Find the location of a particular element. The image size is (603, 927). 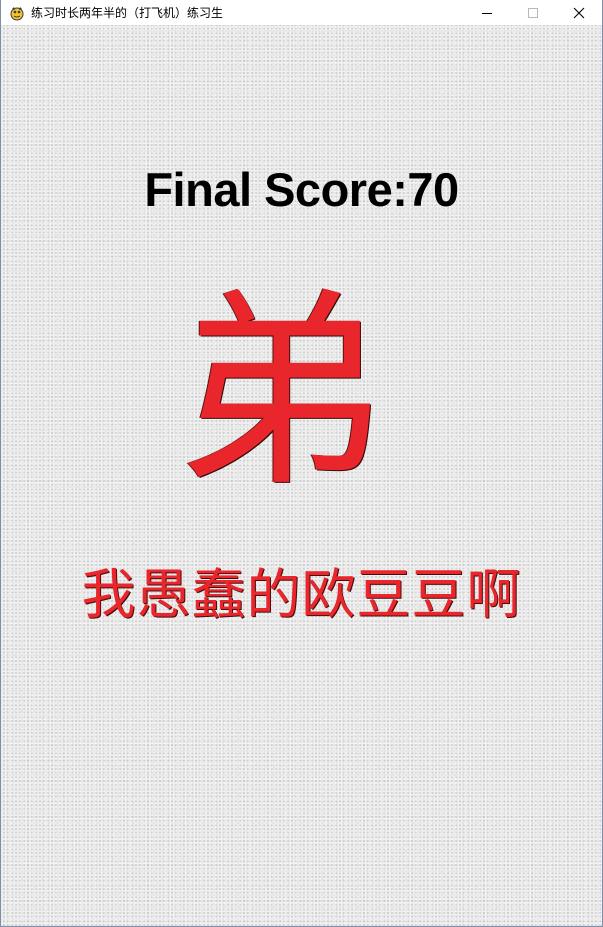

maximize-button is located at coordinates (533, 12).